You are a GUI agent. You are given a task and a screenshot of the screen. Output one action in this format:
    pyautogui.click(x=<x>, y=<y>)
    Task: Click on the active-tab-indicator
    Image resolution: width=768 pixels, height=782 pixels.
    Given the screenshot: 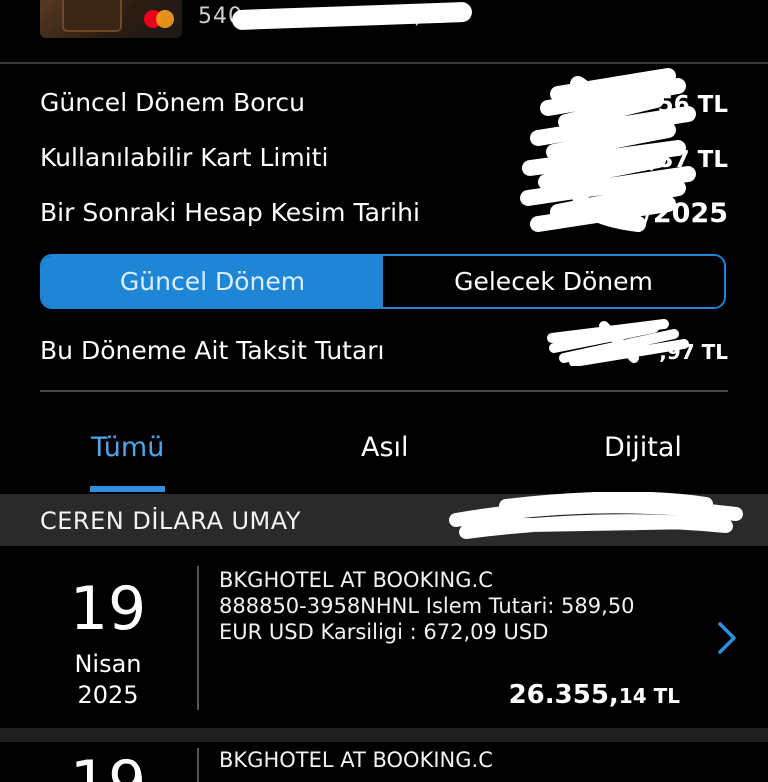 What is the action you would take?
    pyautogui.click(x=127, y=489)
    